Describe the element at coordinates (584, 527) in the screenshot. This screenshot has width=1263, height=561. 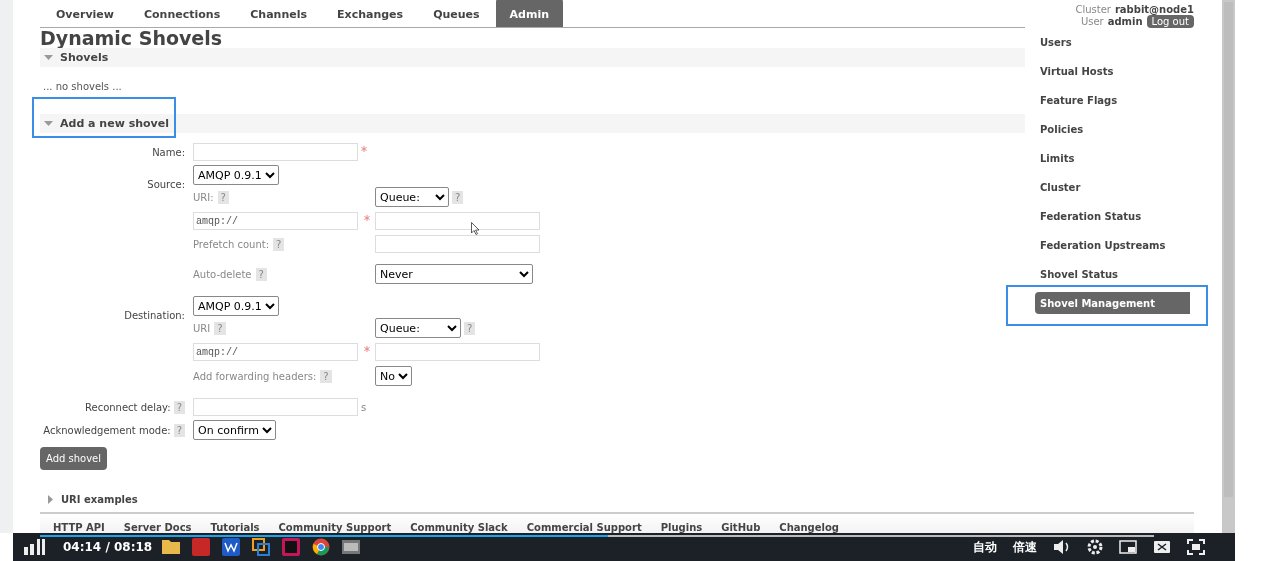
I see `footer-link: Commercial Support` at that location.